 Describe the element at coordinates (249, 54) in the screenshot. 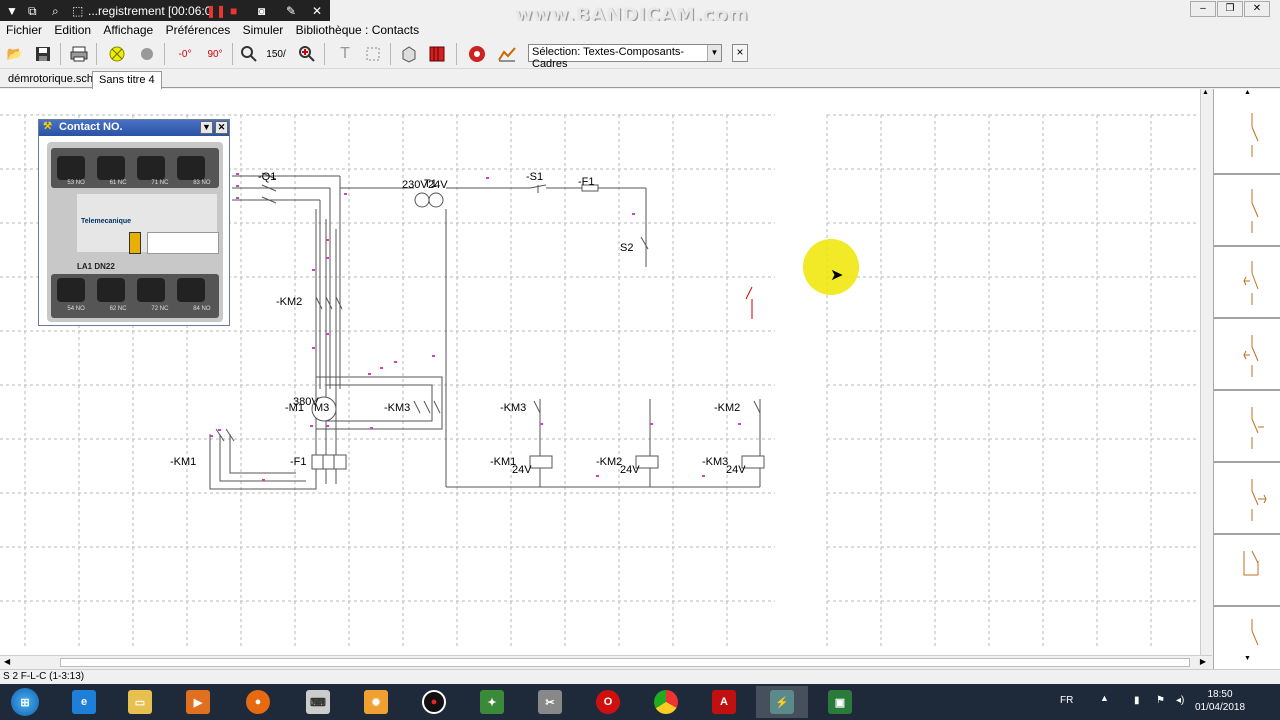

I see `zoom-icon` at that location.